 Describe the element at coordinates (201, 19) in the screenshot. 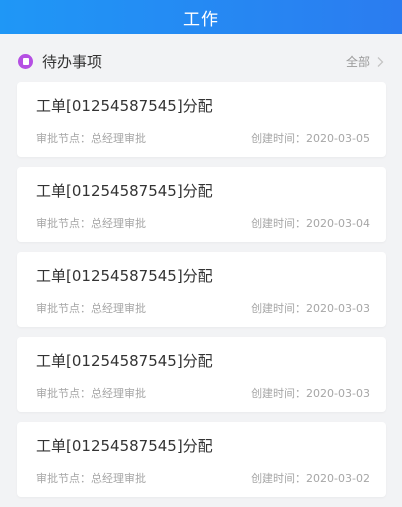

I see `page-title: 工作` at that location.